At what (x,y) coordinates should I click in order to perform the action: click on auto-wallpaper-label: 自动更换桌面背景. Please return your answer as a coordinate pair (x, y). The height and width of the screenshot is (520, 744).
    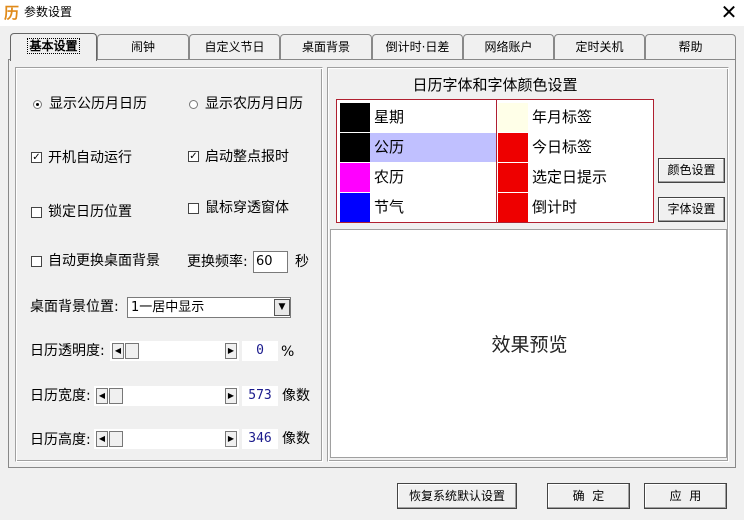
    Looking at the image, I should click on (104, 261).